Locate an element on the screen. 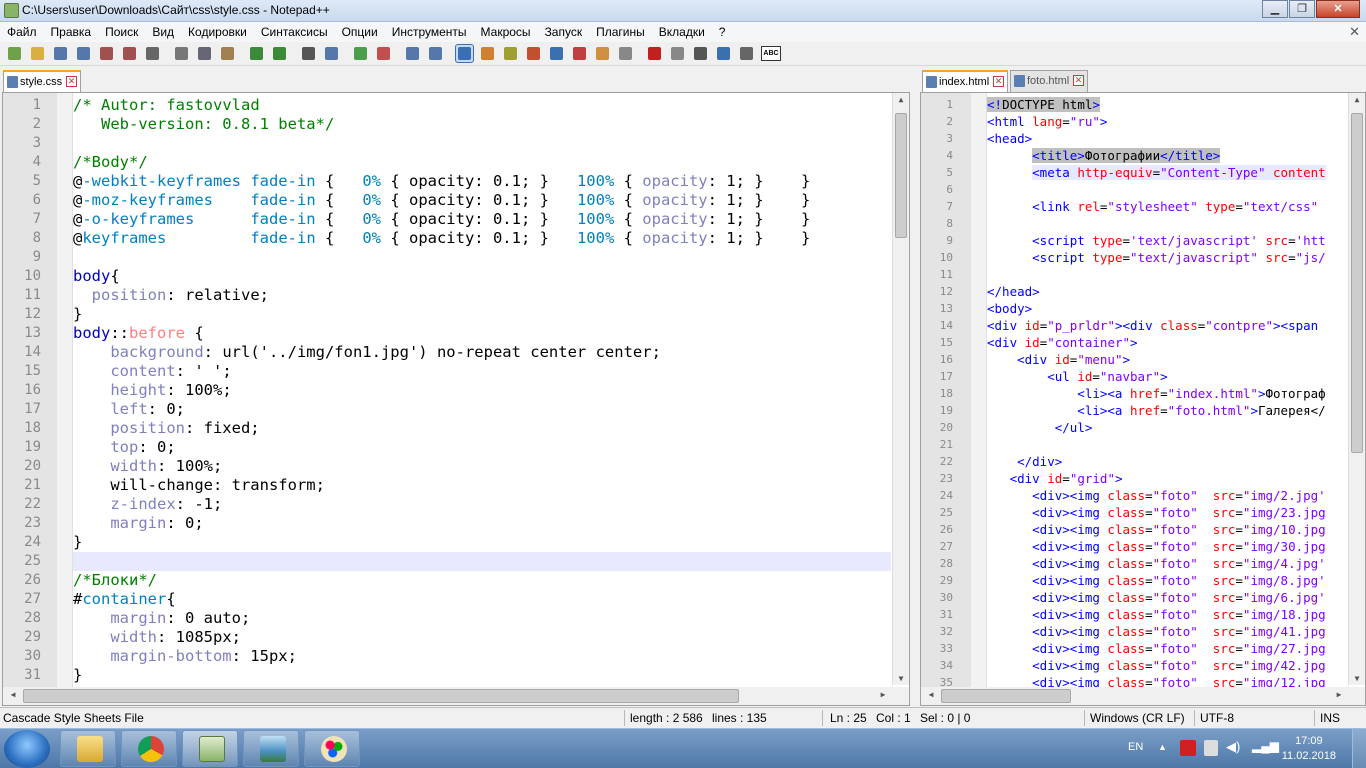  start-button is located at coordinates (27, 749).